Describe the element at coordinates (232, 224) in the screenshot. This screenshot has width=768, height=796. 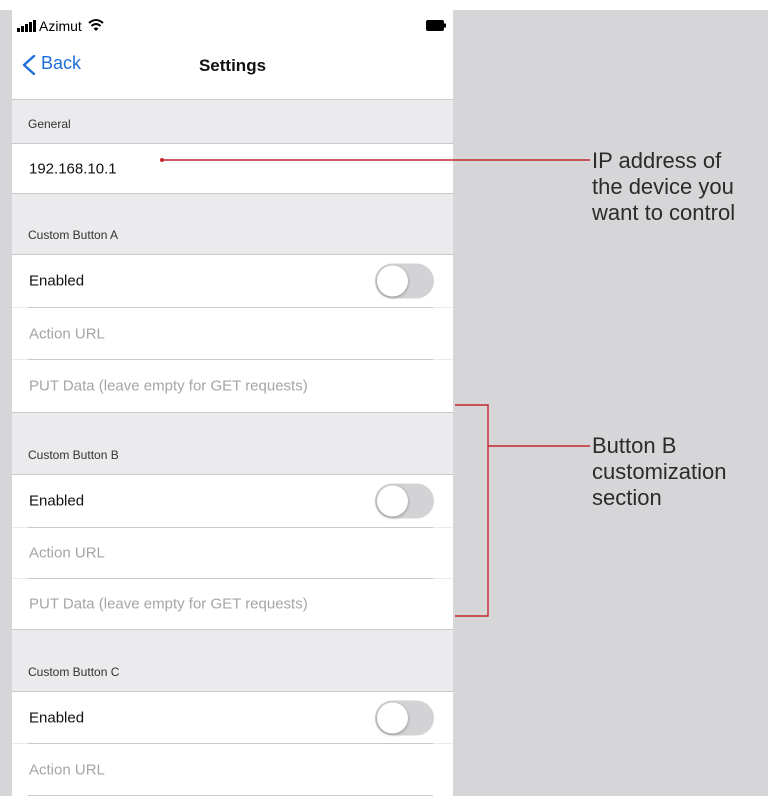
I see `section-header-button-a: Custom Button A` at that location.